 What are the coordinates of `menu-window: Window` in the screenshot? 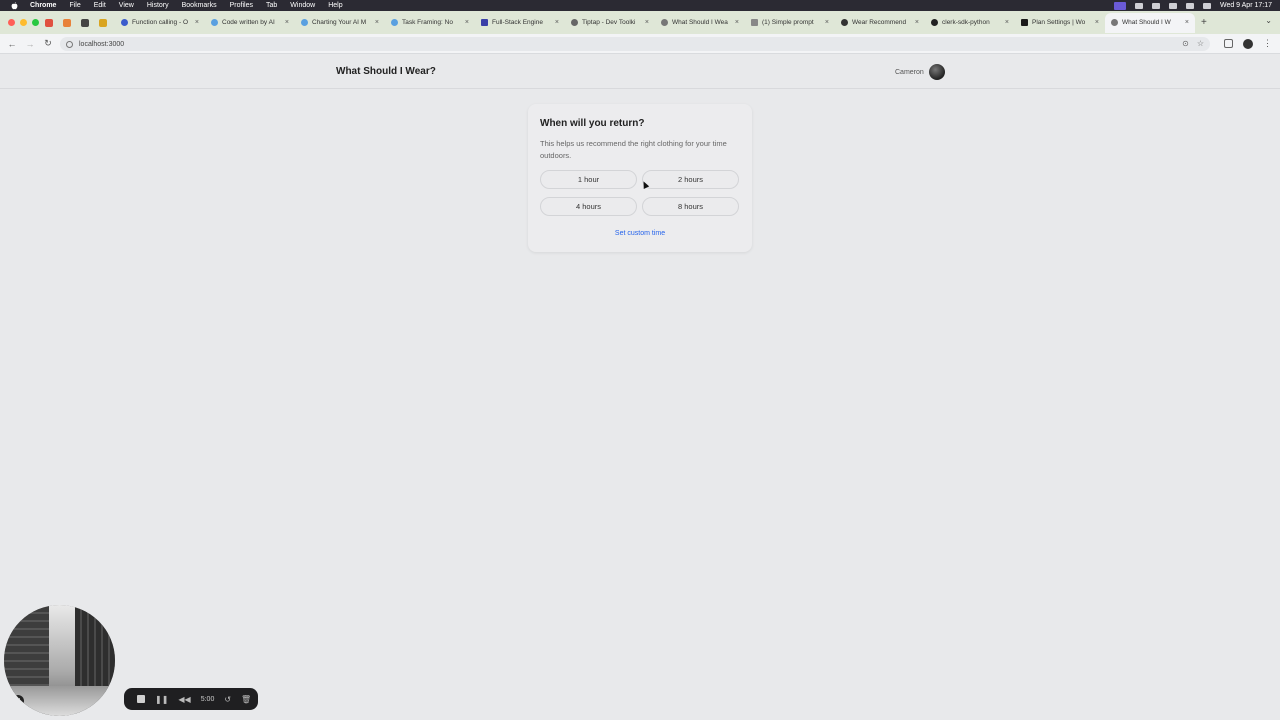 It's located at (302, 5).